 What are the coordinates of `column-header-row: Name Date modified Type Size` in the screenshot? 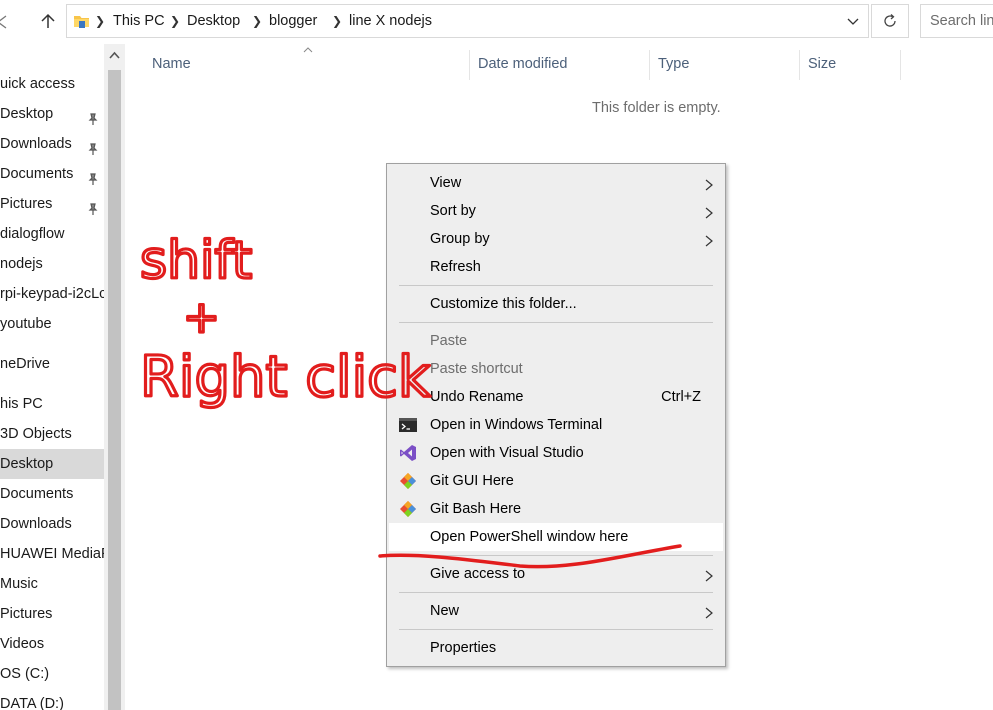 It's located at (559, 64).